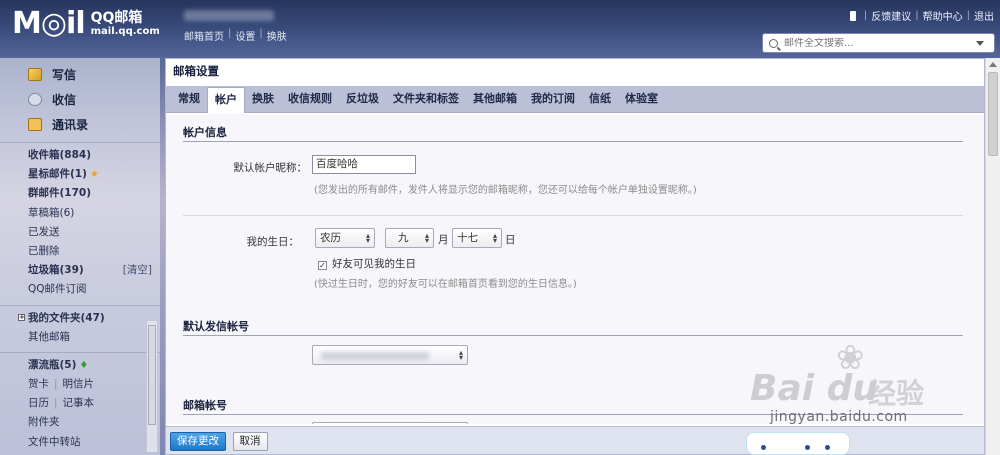  What do you see at coordinates (773, 43) in the screenshot?
I see `search-icon` at bounding box center [773, 43].